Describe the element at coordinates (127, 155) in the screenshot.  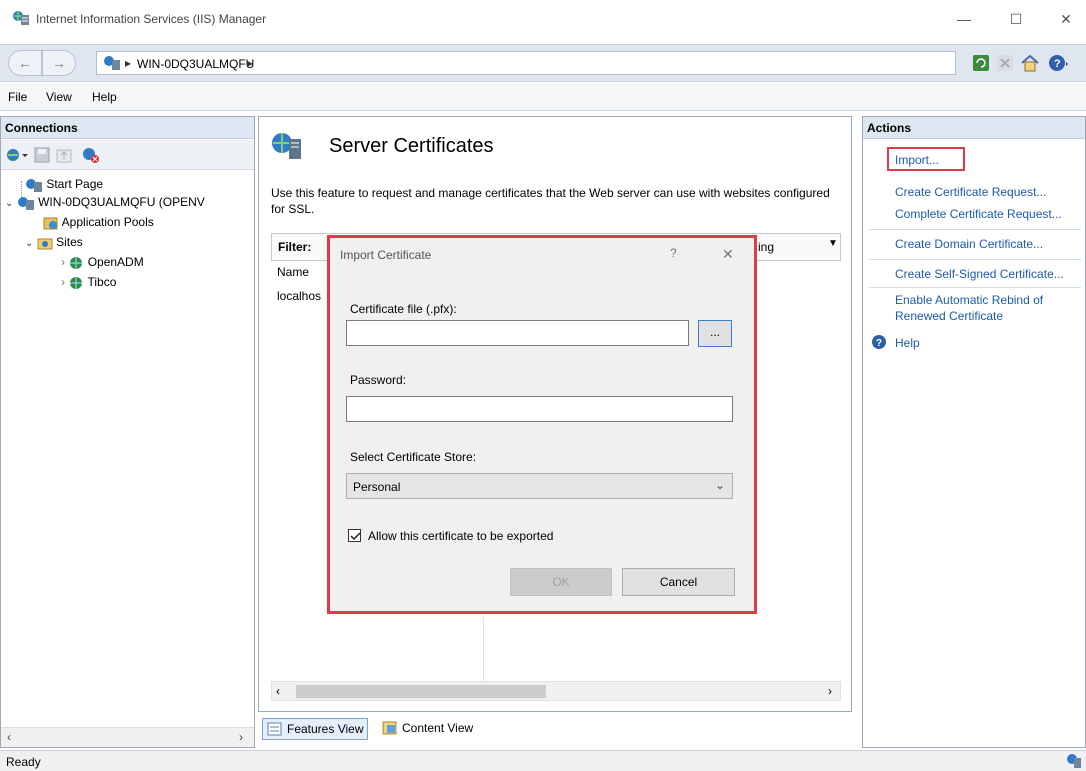
I see `connections-toolbar` at that location.